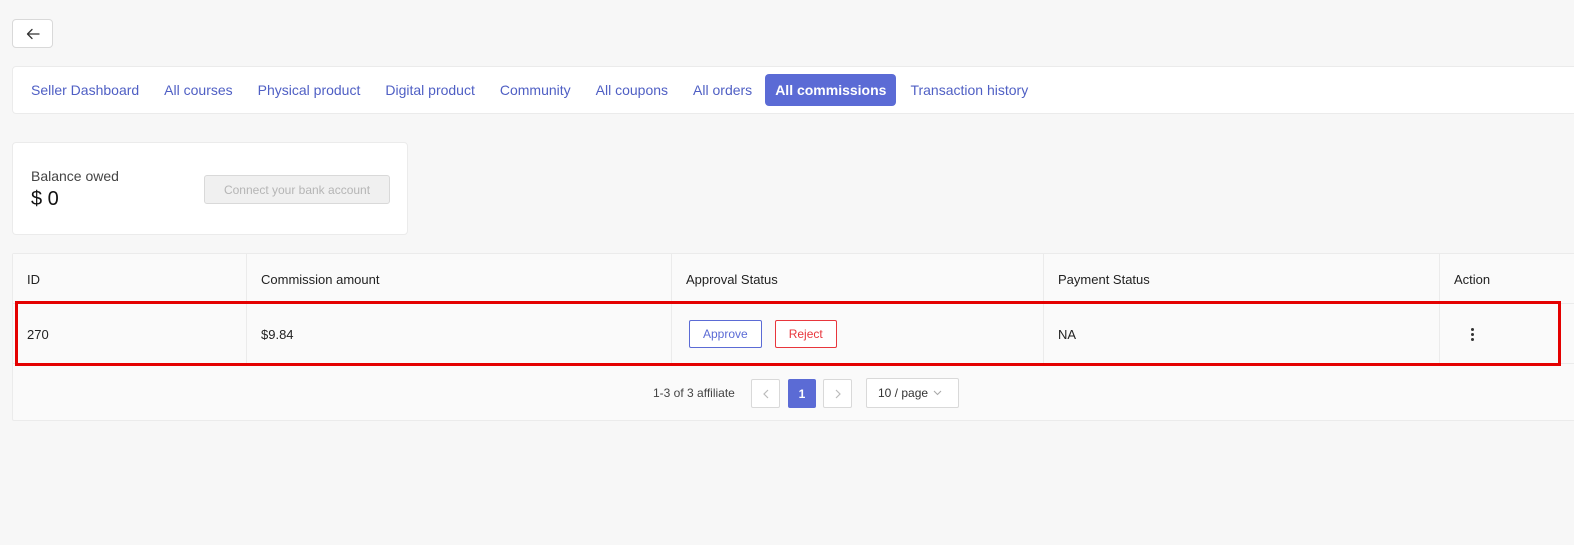 This screenshot has width=1574, height=545. I want to click on column-header-action: Action, so click(1472, 279).